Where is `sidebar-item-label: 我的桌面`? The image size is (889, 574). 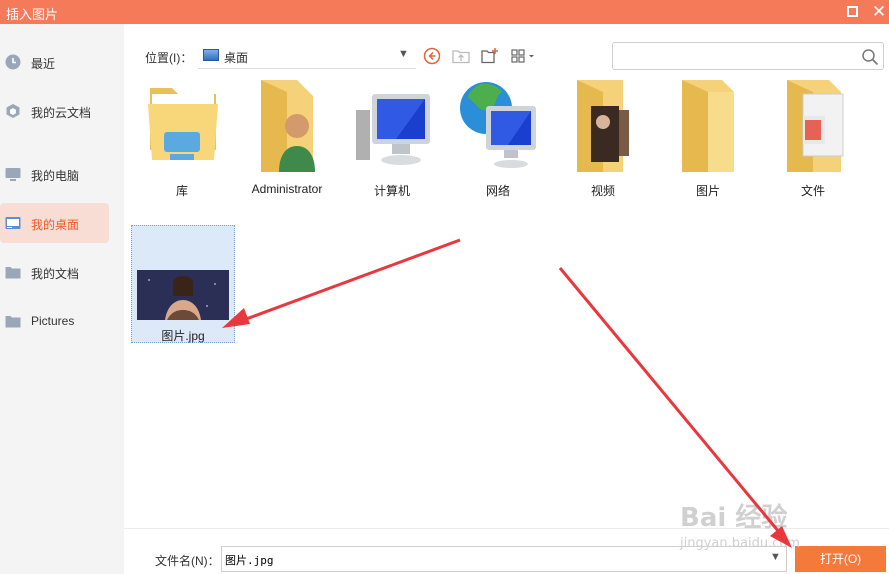 sidebar-item-label: 我的桌面 is located at coordinates (55, 225).